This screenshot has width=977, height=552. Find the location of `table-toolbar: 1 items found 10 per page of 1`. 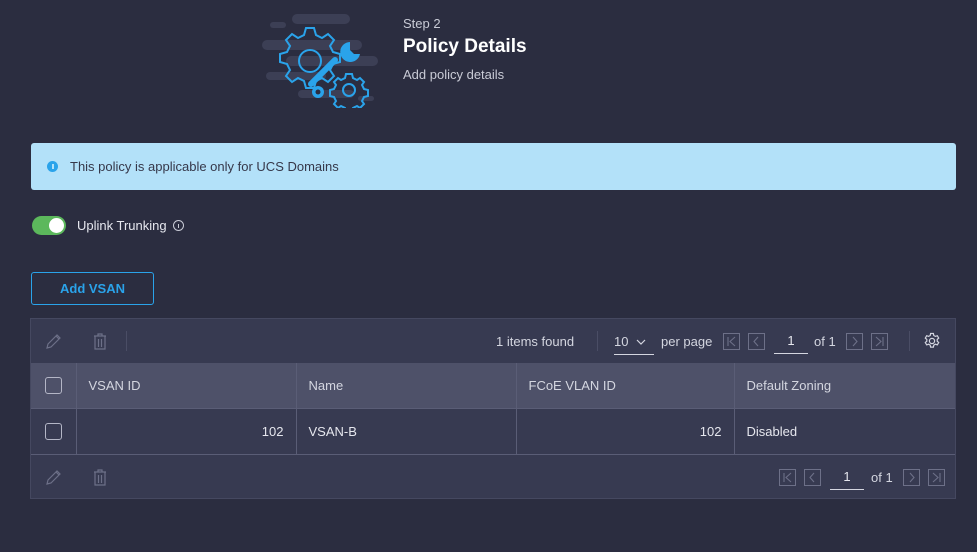

table-toolbar: 1 items found 10 per page of 1 is located at coordinates (493, 341).